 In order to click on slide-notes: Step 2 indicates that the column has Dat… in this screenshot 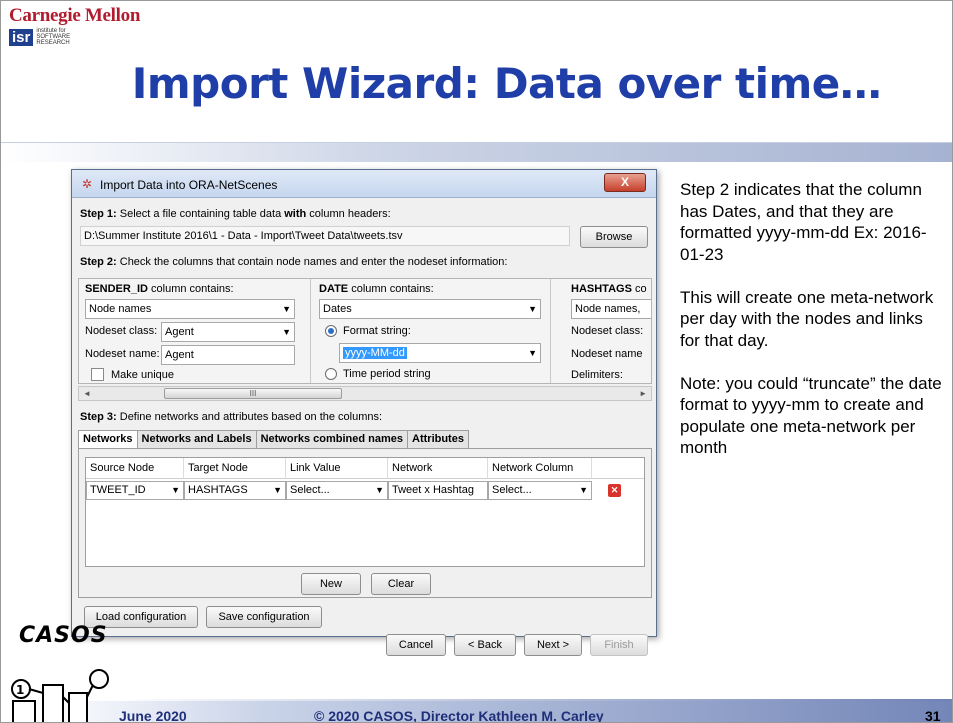, I will do `click(811, 329)`.